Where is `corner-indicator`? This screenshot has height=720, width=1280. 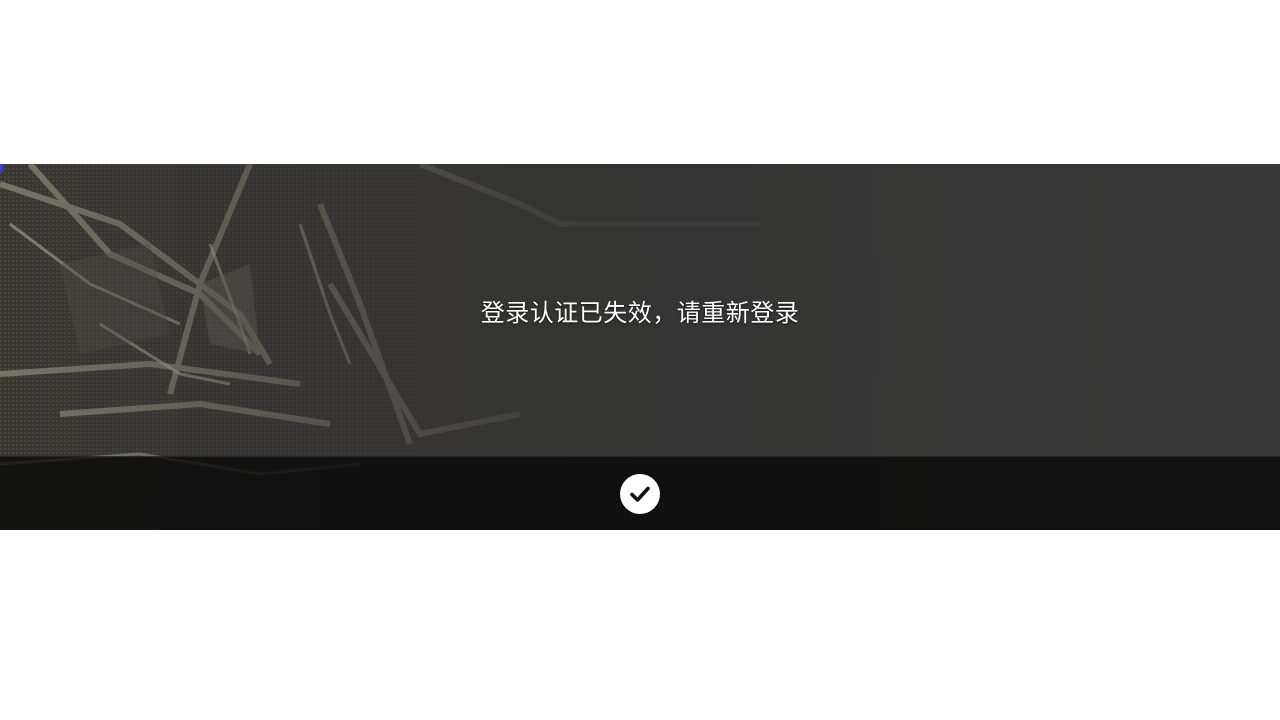 corner-indicator is located at coordinates (1, 168).